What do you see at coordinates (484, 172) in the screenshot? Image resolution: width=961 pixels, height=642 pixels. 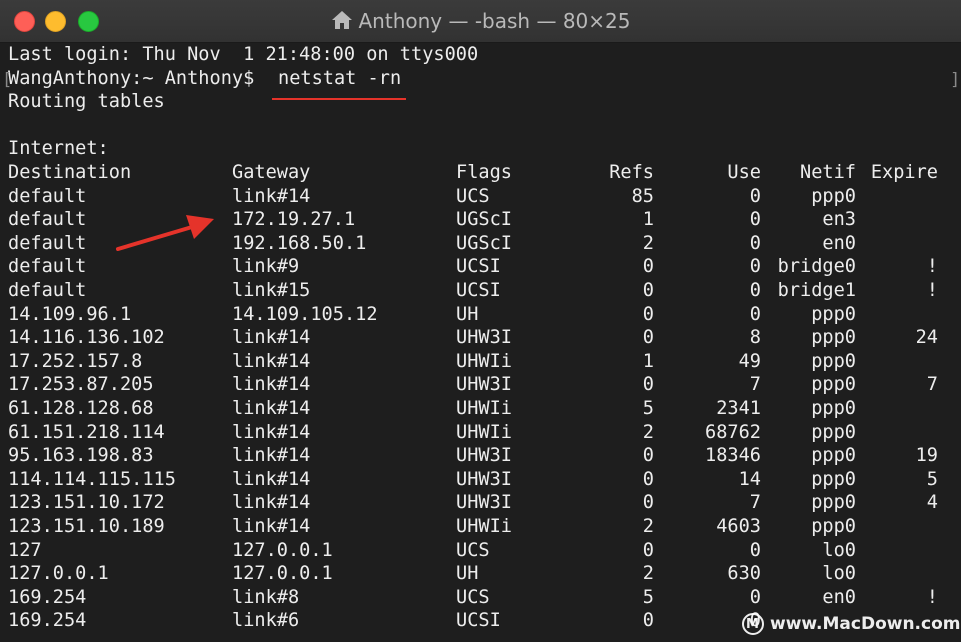 I see `col-flags: Flags` at bounding box center [484, 172].